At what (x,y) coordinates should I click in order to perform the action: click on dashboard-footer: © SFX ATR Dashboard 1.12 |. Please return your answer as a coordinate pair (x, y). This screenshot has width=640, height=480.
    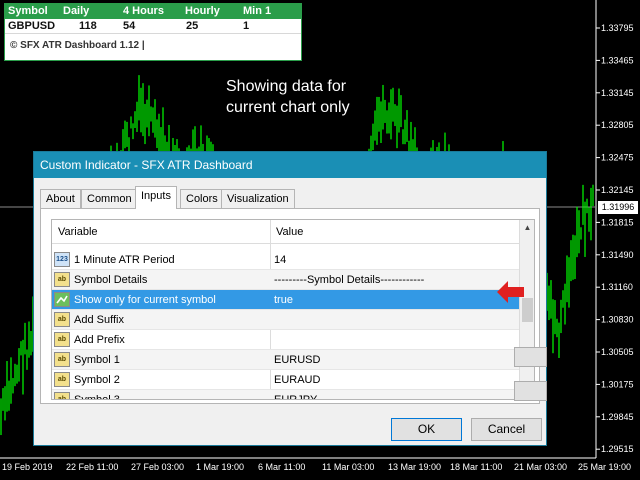
    Looking at the image, I should click on (77, 45).